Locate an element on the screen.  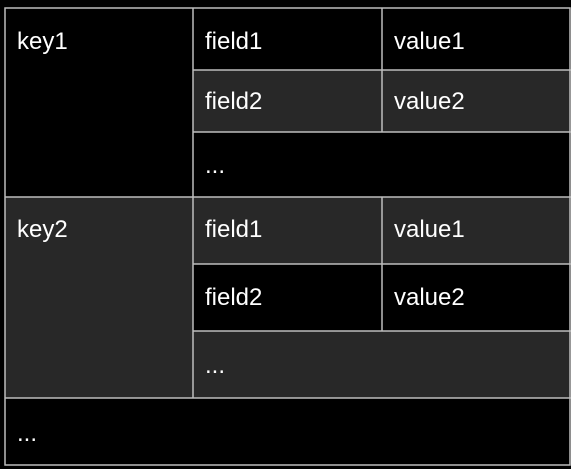
key1-value2-label: value2 is located at coordinates (429, 101).